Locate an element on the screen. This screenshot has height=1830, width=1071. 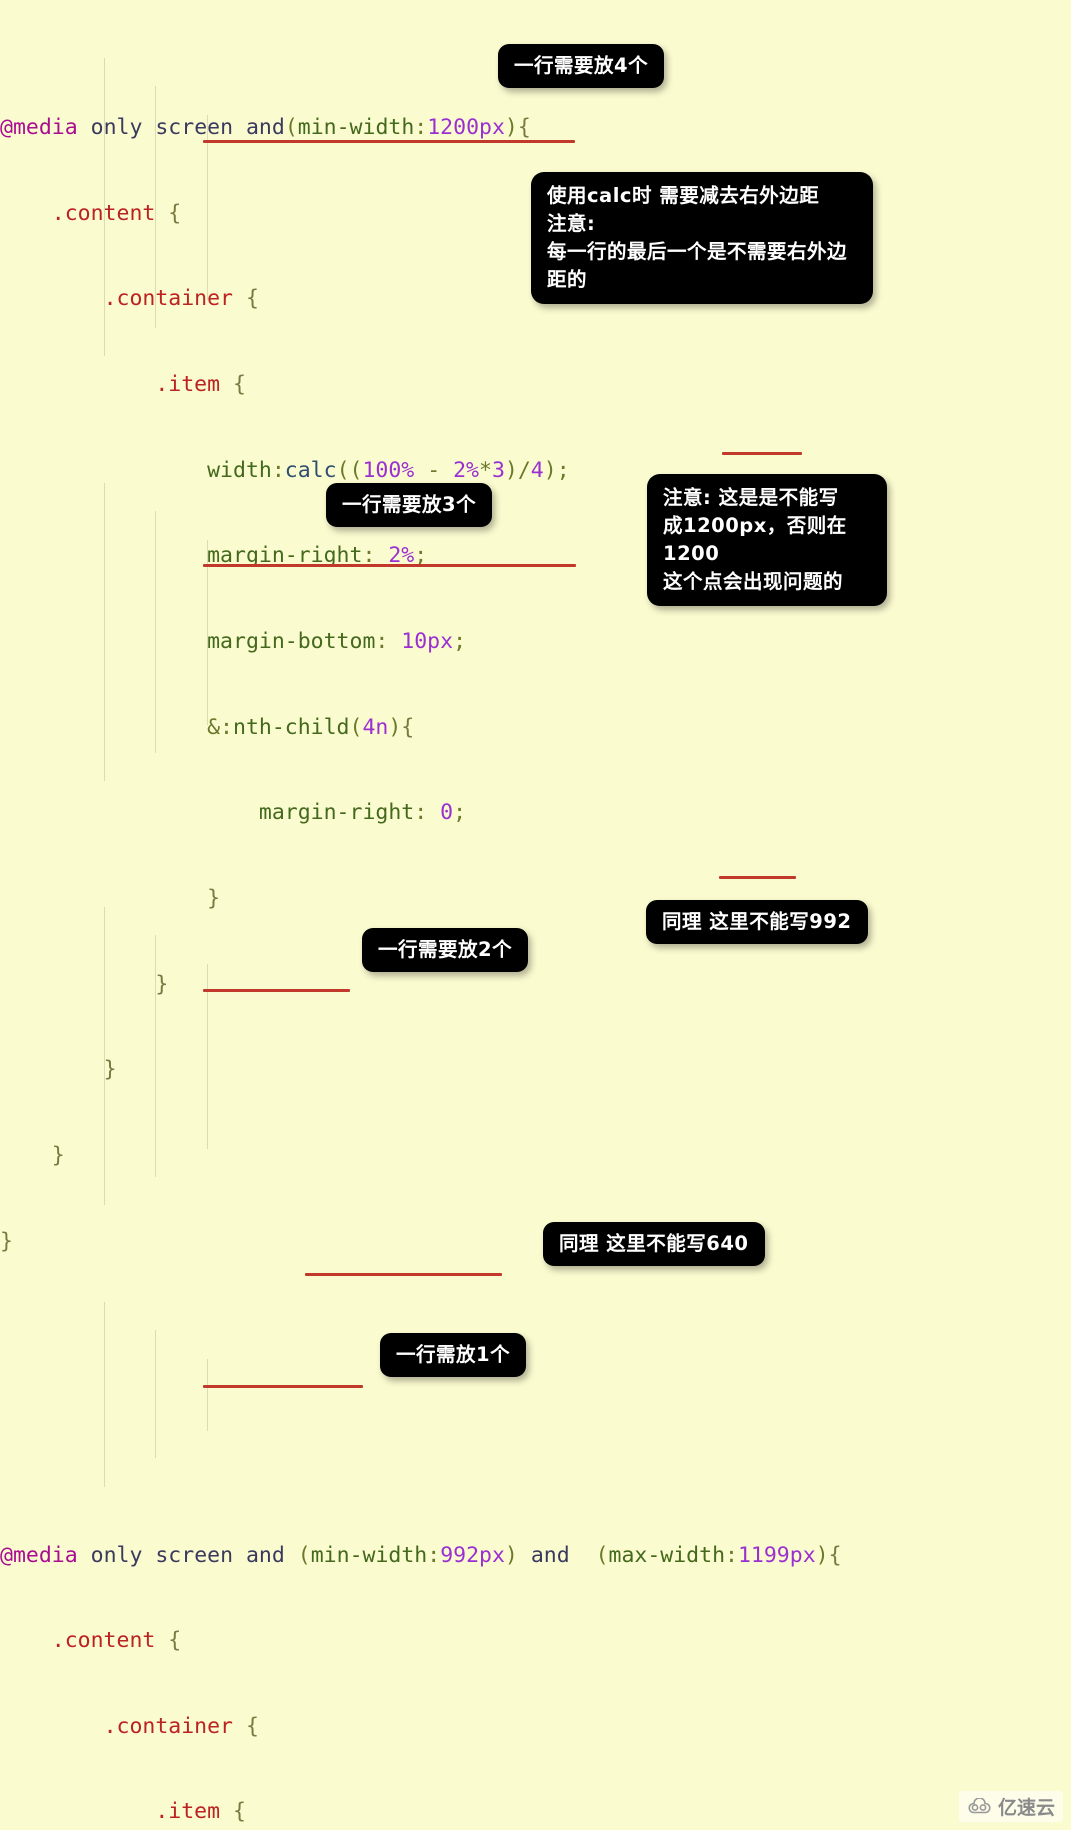
code-line: .content { is located at coordinates (116, 1641).